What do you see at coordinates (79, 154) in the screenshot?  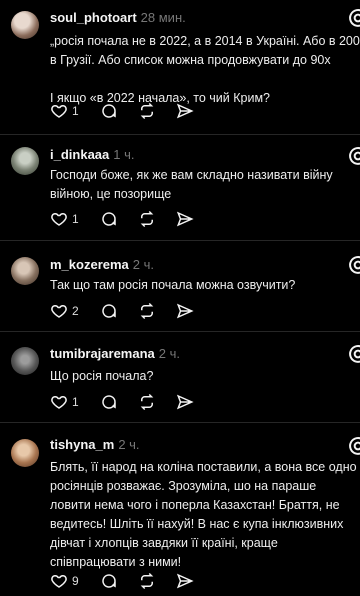 I see `username: i_dinkaaa` at bounding box center [79, 154].